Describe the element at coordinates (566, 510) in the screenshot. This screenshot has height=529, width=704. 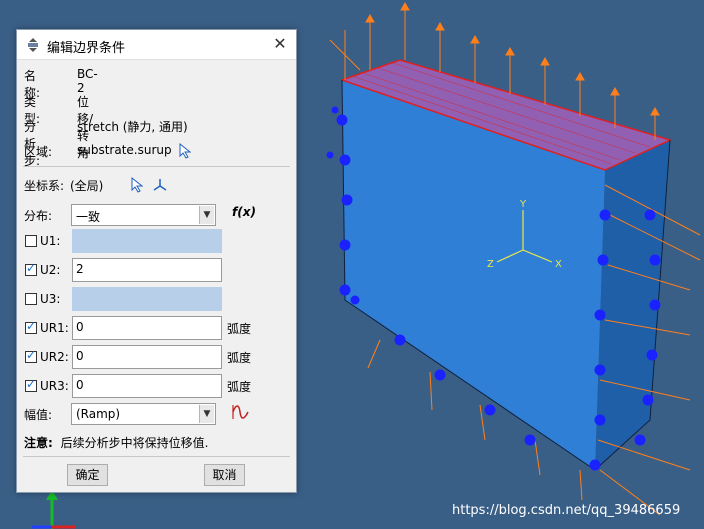
I see `watermark-text: https://blog.csdn.net/qq_39486659` at that location.